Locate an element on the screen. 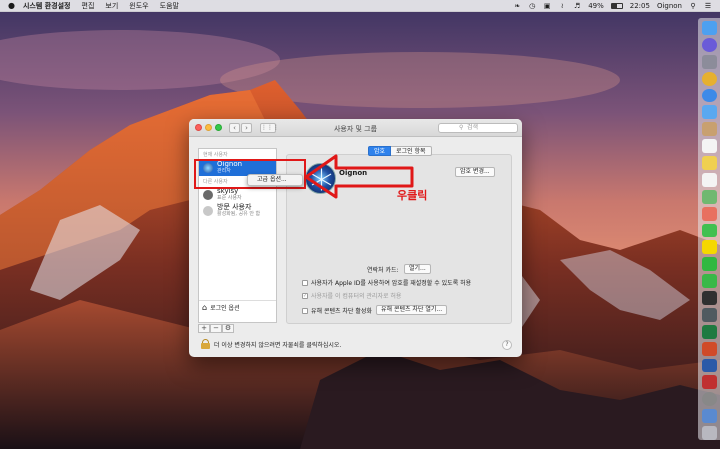 This screenshot has width=720, height=449. login-options-item: ⌂ 로그인 옵션 is located at coordinates (237, 306).